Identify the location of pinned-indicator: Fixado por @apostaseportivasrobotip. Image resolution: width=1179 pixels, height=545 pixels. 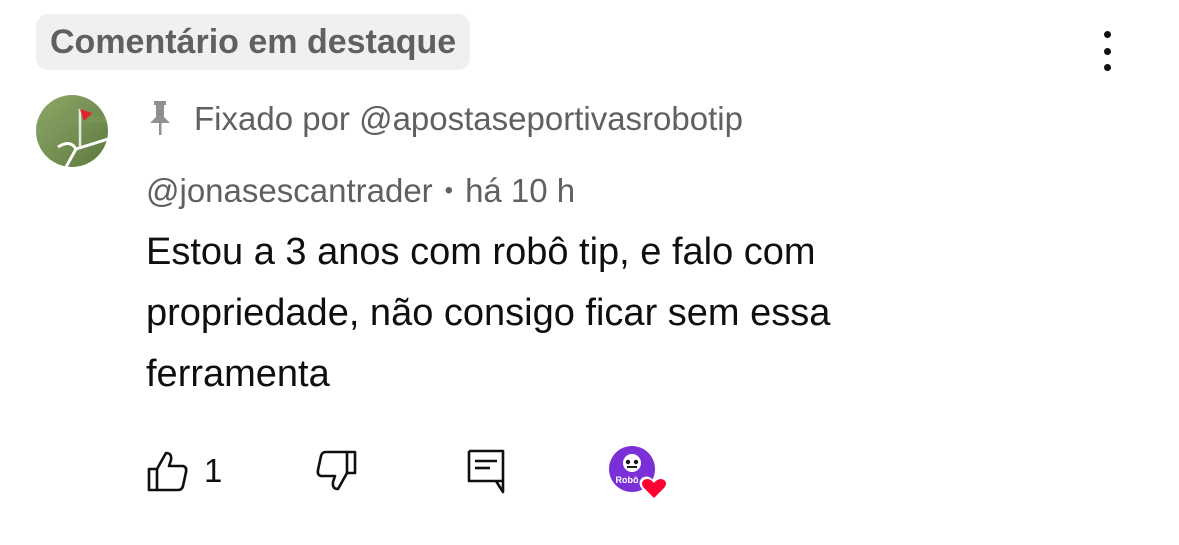
(444, 119).